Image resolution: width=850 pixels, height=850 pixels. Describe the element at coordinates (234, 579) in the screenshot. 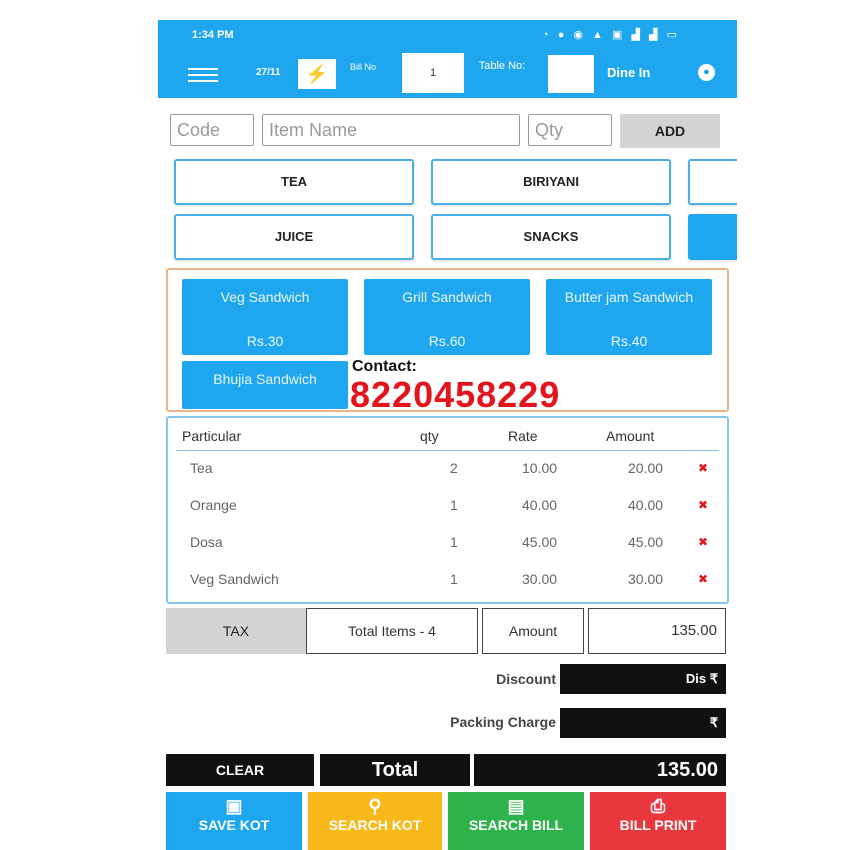

I see `row-particular: Veg Sandwich` at that location.